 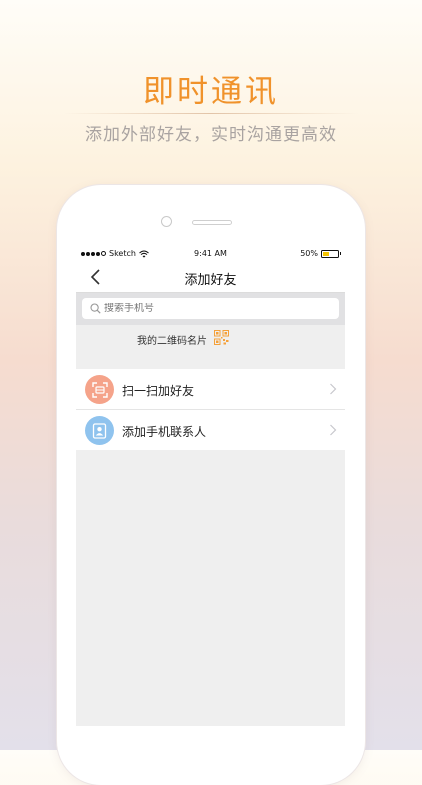 I want to click on contacts-icon, so click(x=99, y=430).